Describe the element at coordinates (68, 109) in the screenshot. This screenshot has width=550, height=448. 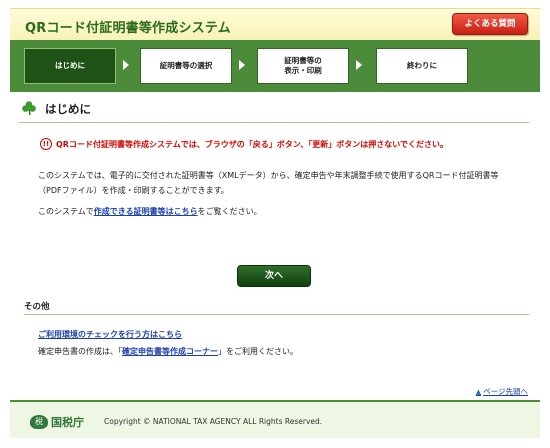
I see `section-title: はじめに` at that location.